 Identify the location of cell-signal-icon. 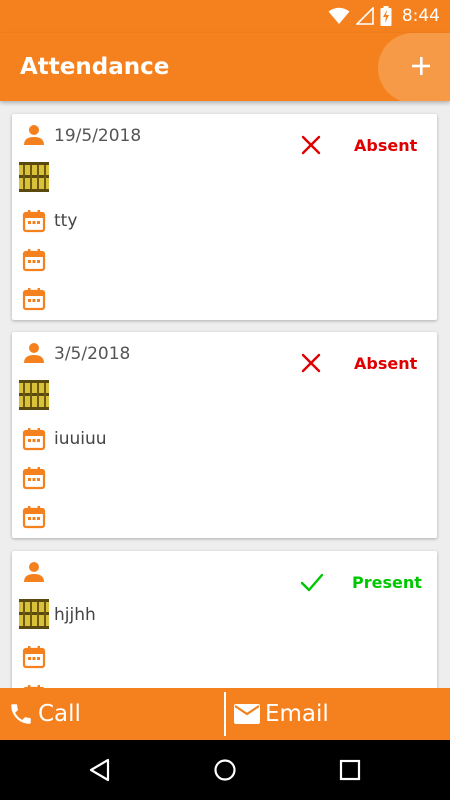
(364, 16).